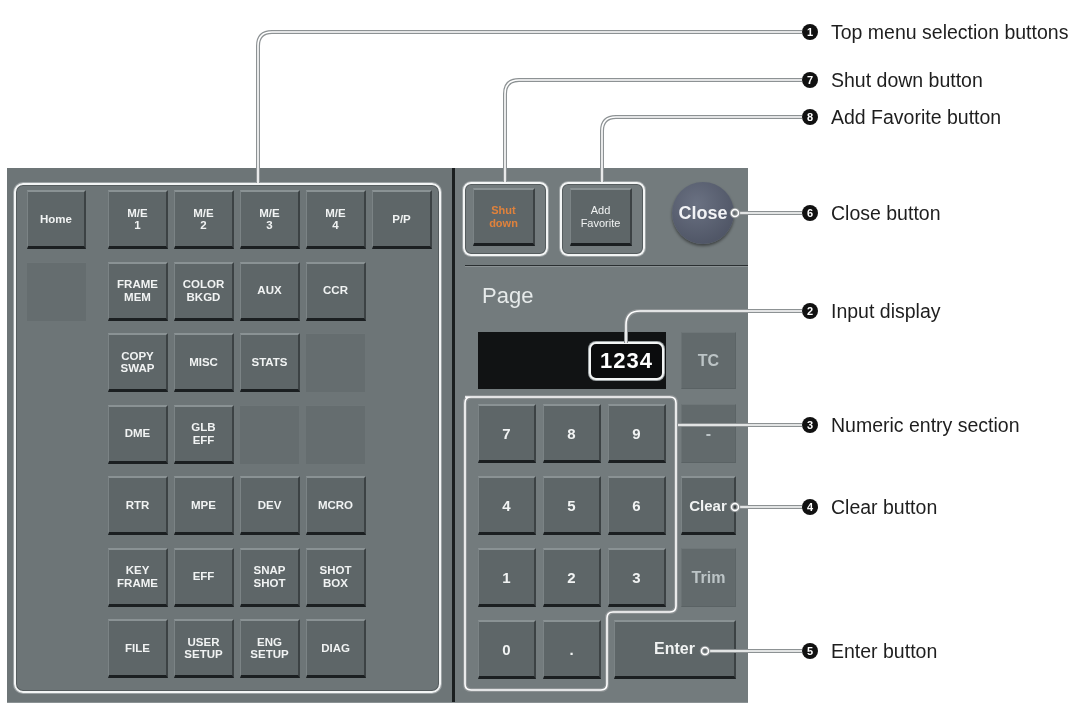  What do you see at coordinates (925, 425) in the screenshot?
I see `callout-label: Numeric entry section` at bounding box center [925, 425].